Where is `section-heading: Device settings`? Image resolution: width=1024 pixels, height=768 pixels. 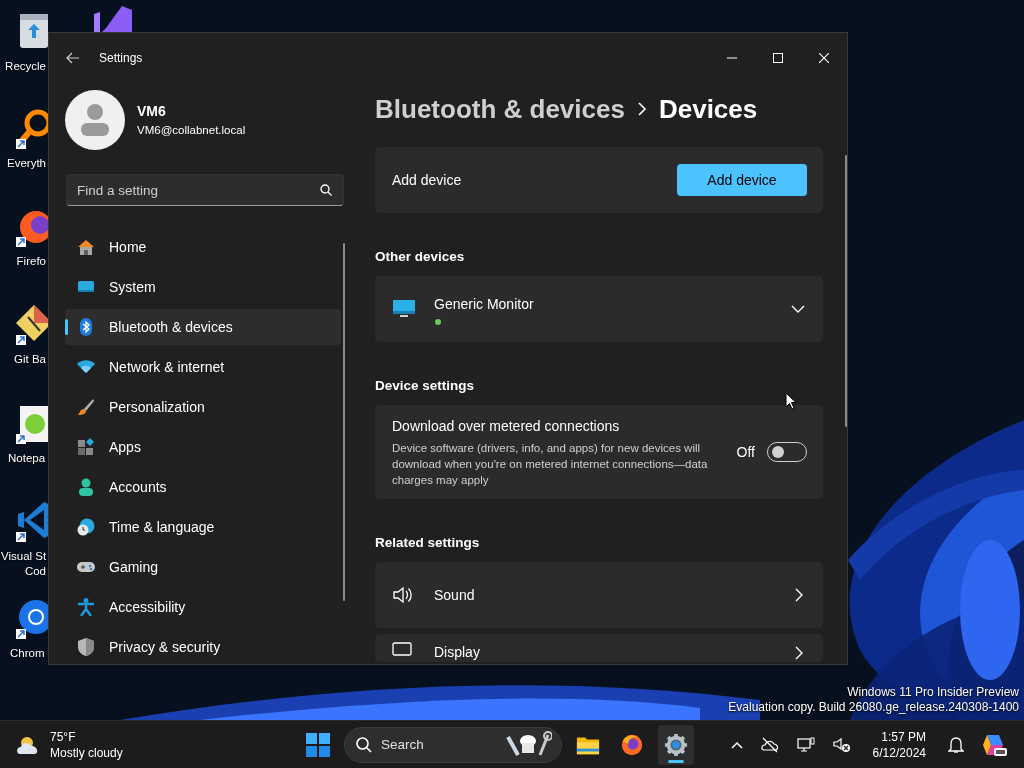 section-heading: Device settings is located at coordinates (425, 386).